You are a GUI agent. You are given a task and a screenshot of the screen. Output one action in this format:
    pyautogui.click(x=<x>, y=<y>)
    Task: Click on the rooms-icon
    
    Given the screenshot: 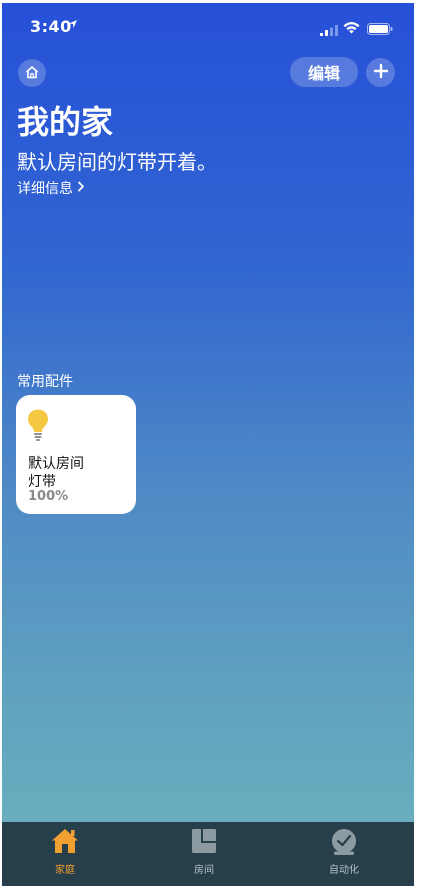 What is the action you would take?
    pyautogui.click(x=204, y=843)
    